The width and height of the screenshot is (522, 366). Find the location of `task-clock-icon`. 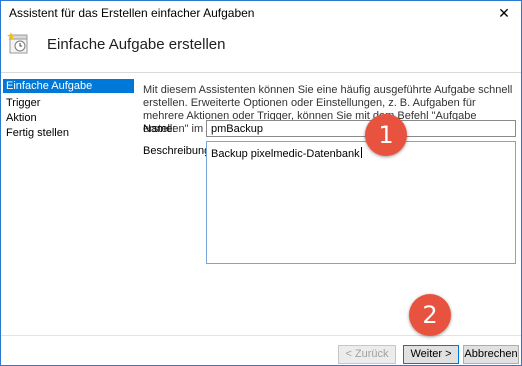

task-clock-icon is located at coordinates (19, 43).